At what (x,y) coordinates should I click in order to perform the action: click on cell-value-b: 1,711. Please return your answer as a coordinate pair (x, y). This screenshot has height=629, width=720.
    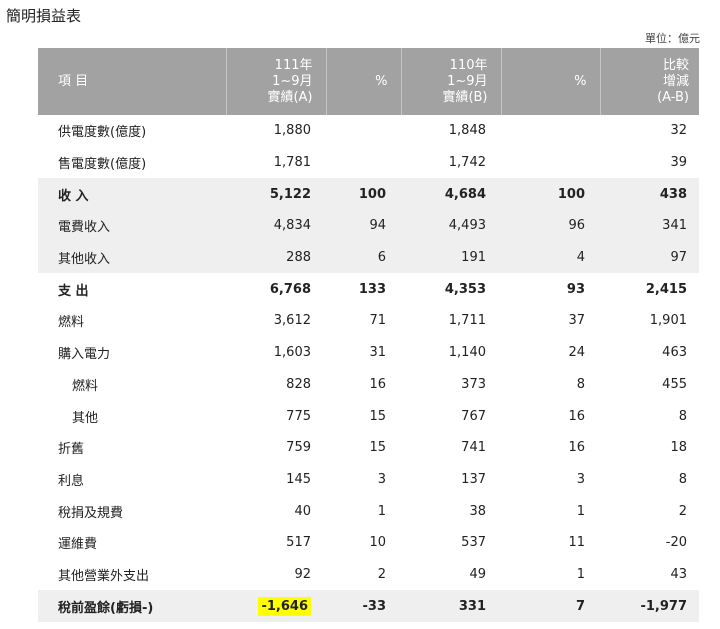
    Looking at the image, I should click on (467, 321).